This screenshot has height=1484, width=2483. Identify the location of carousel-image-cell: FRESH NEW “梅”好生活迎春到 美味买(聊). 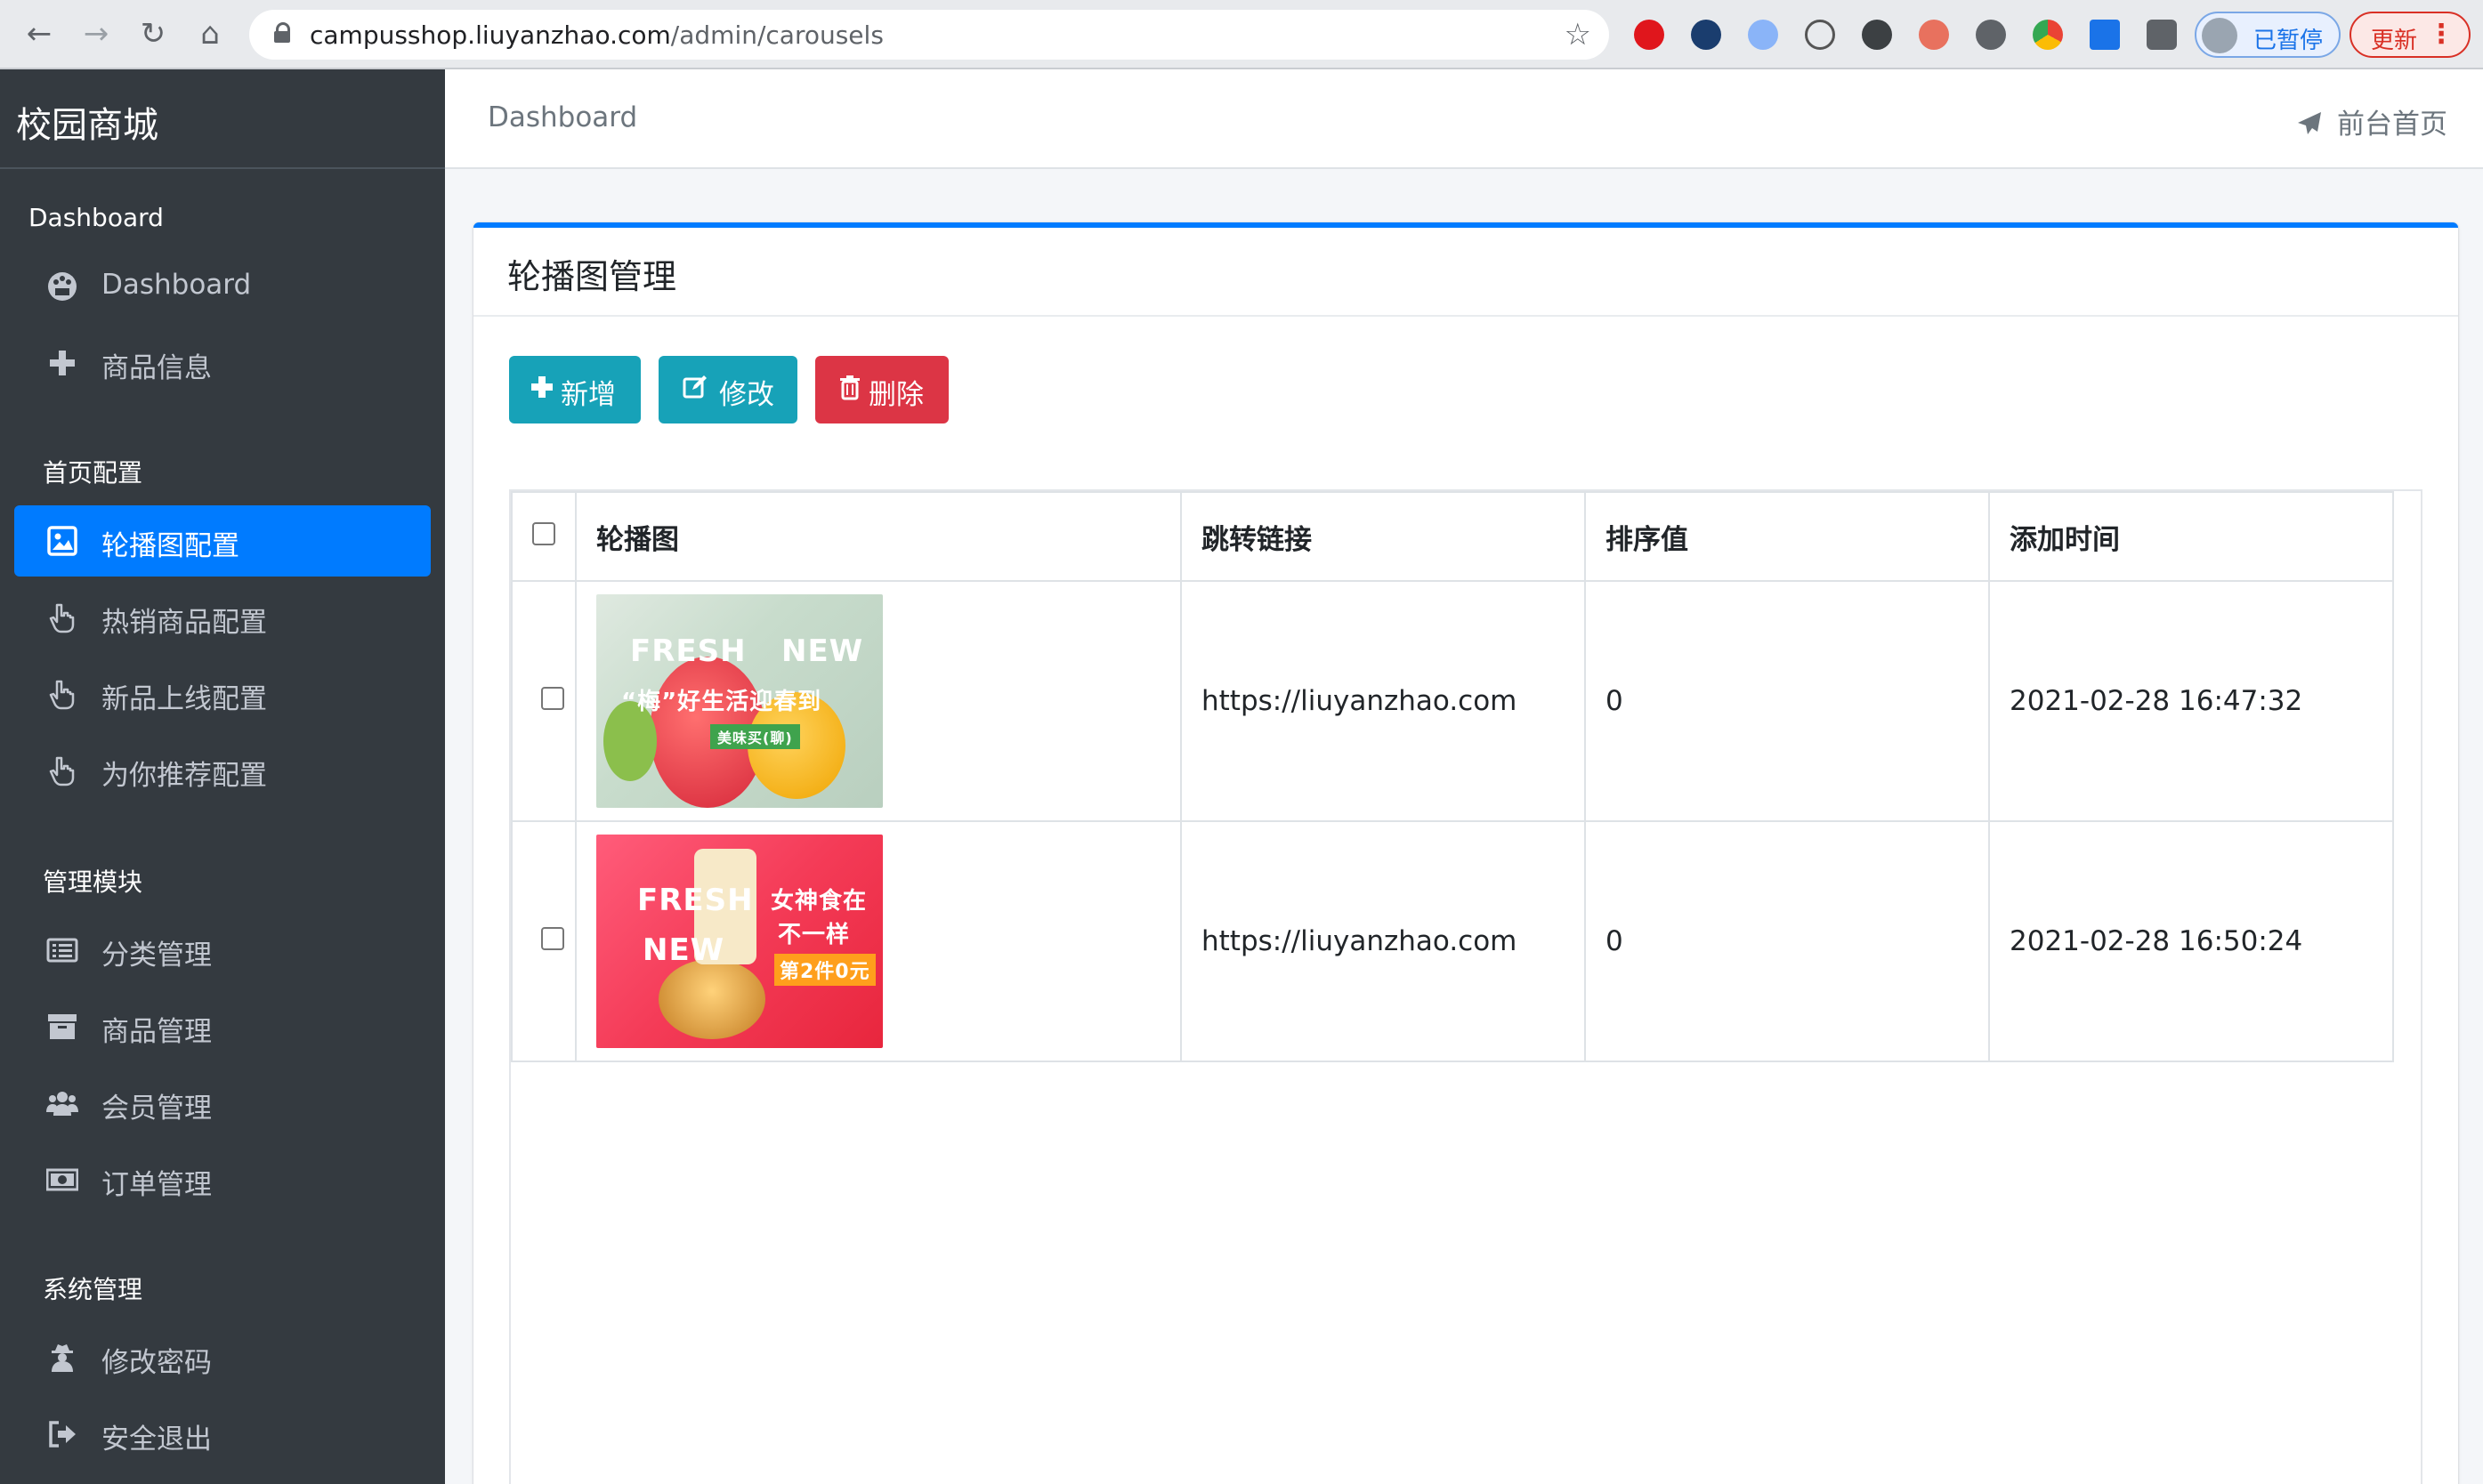
(878, 701).